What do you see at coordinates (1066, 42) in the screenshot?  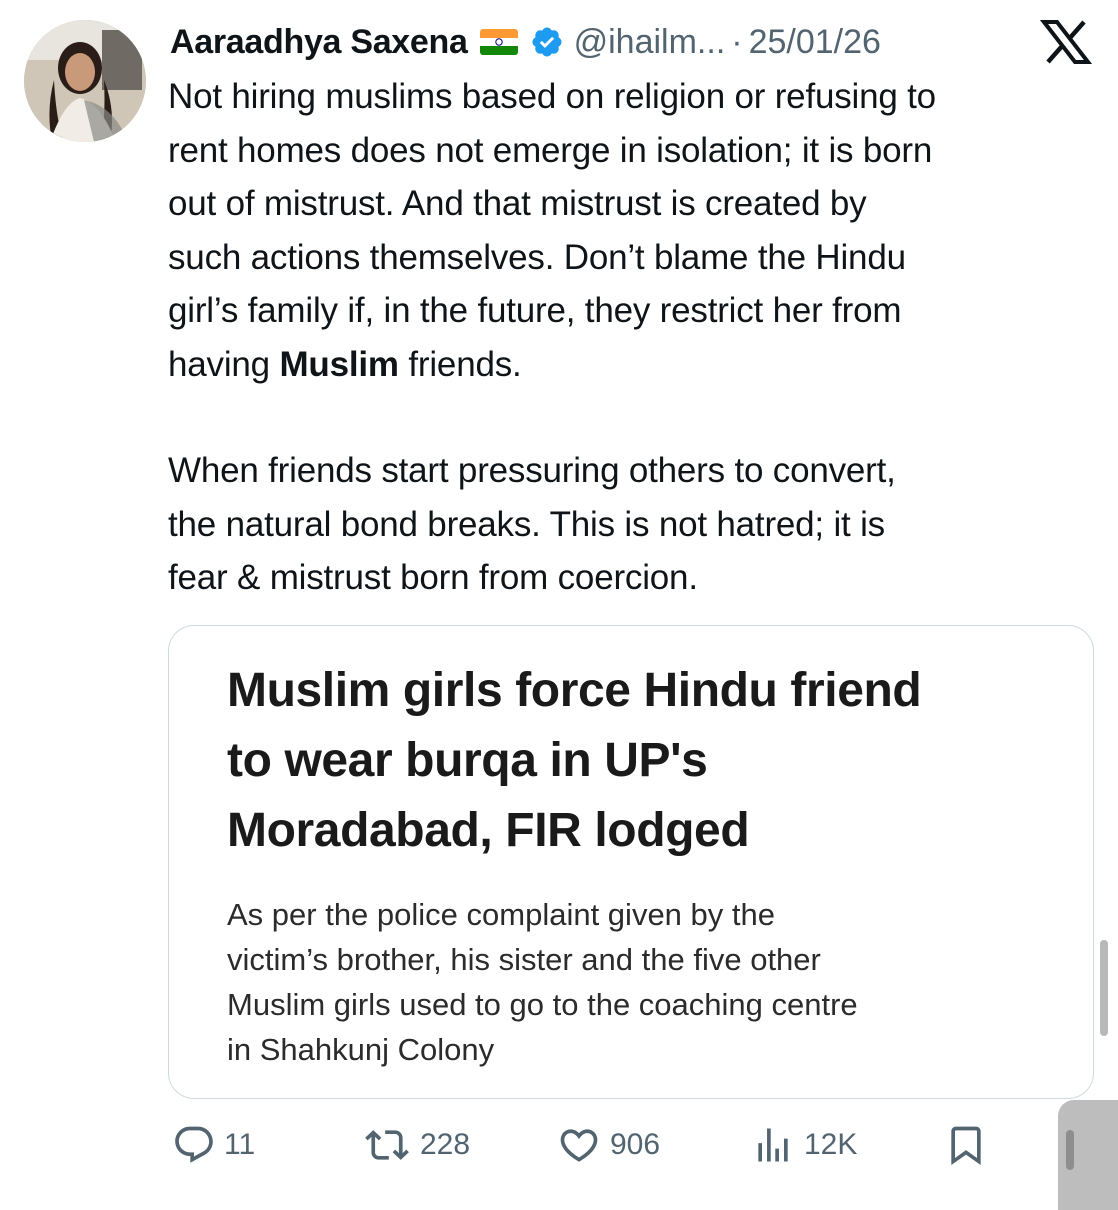 I see `x-logo-icon` at bounding box center [1066, 42].